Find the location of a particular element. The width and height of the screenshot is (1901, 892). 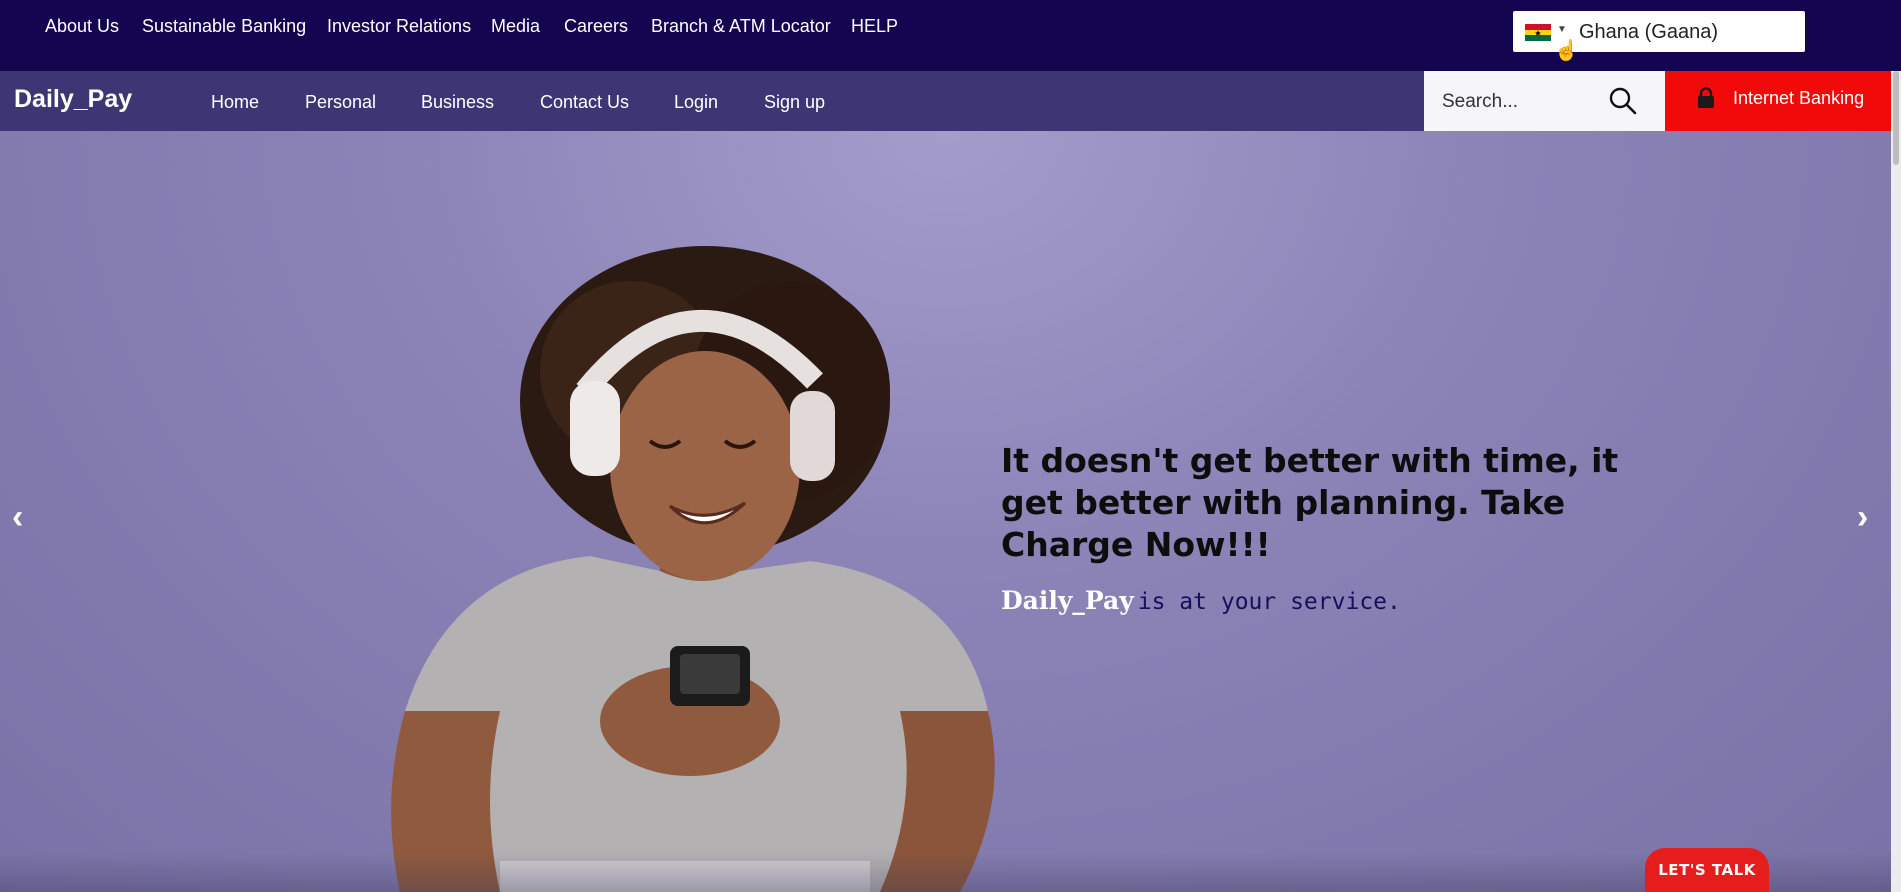

brand-logo: Daily_Pay is located at coordinates (73, 99).